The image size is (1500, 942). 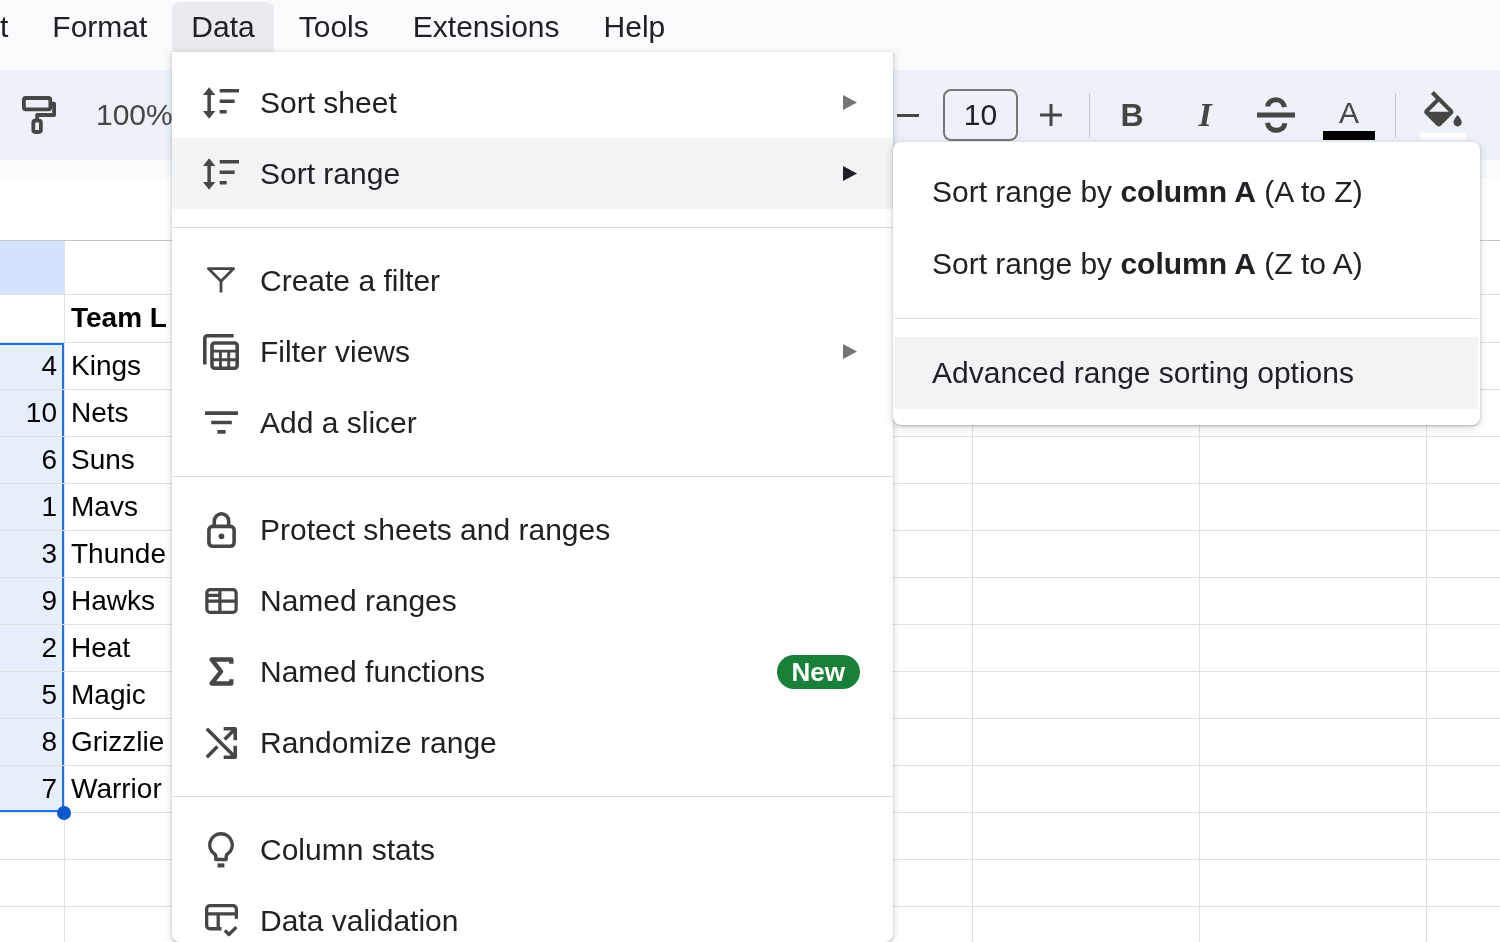 What do you see at coordinates (1186, 192) in the screenshot?
I see `menu-item: Sort range by column A (A to Z)` at bounding box center [1186, 192].